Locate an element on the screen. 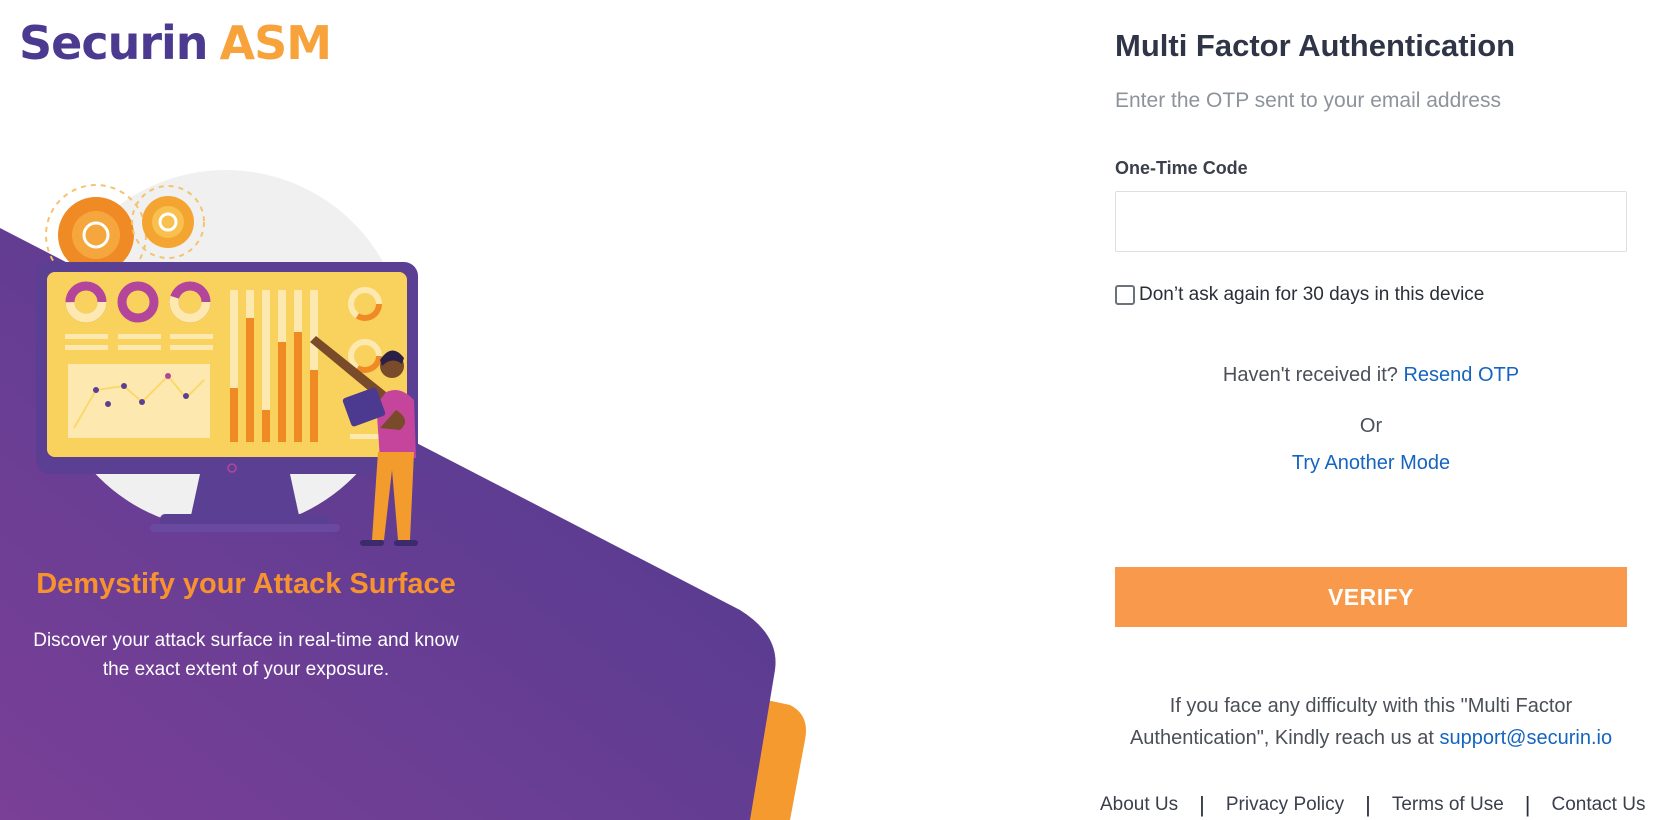 The width and height of the screenshot is (1659, 820). brand-logo: Securin ASM is located at coordinates (176, 43).